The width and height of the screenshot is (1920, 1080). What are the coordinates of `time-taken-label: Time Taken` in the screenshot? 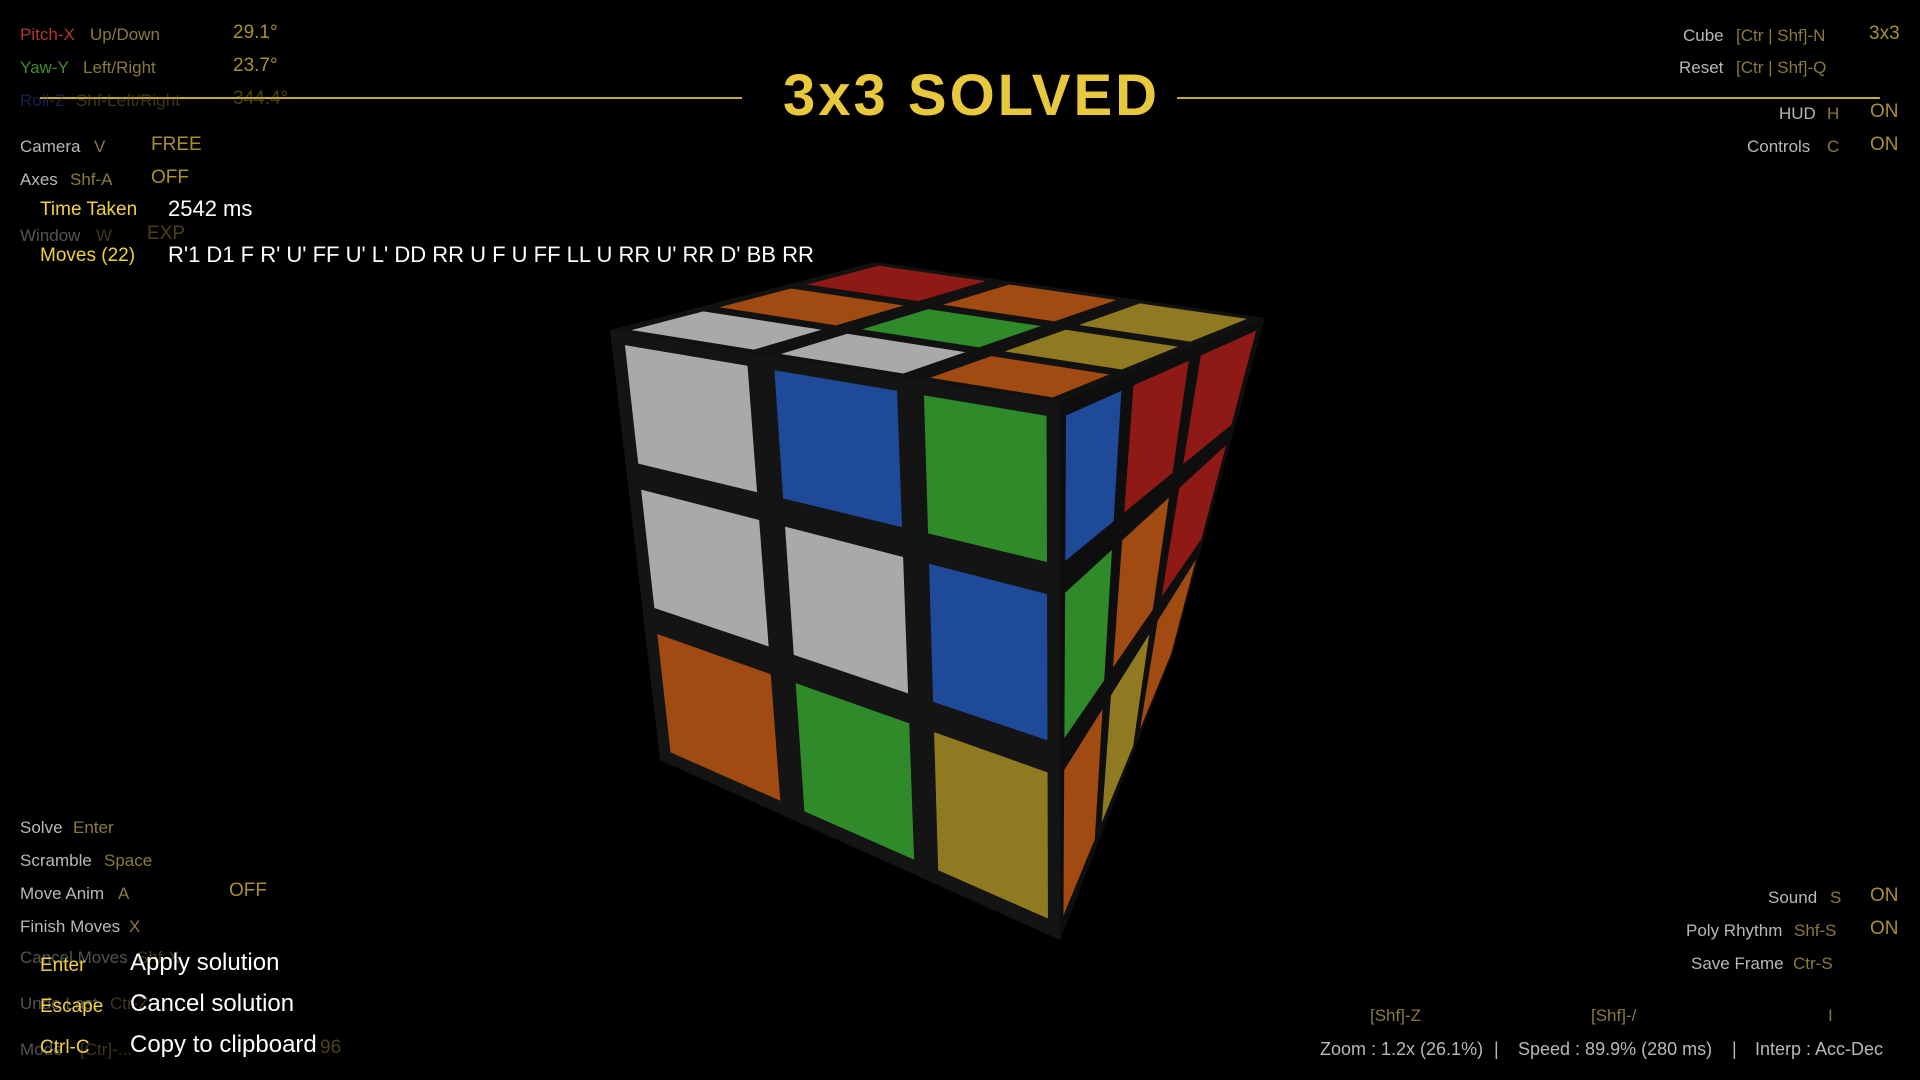 It's located at (89, 209).